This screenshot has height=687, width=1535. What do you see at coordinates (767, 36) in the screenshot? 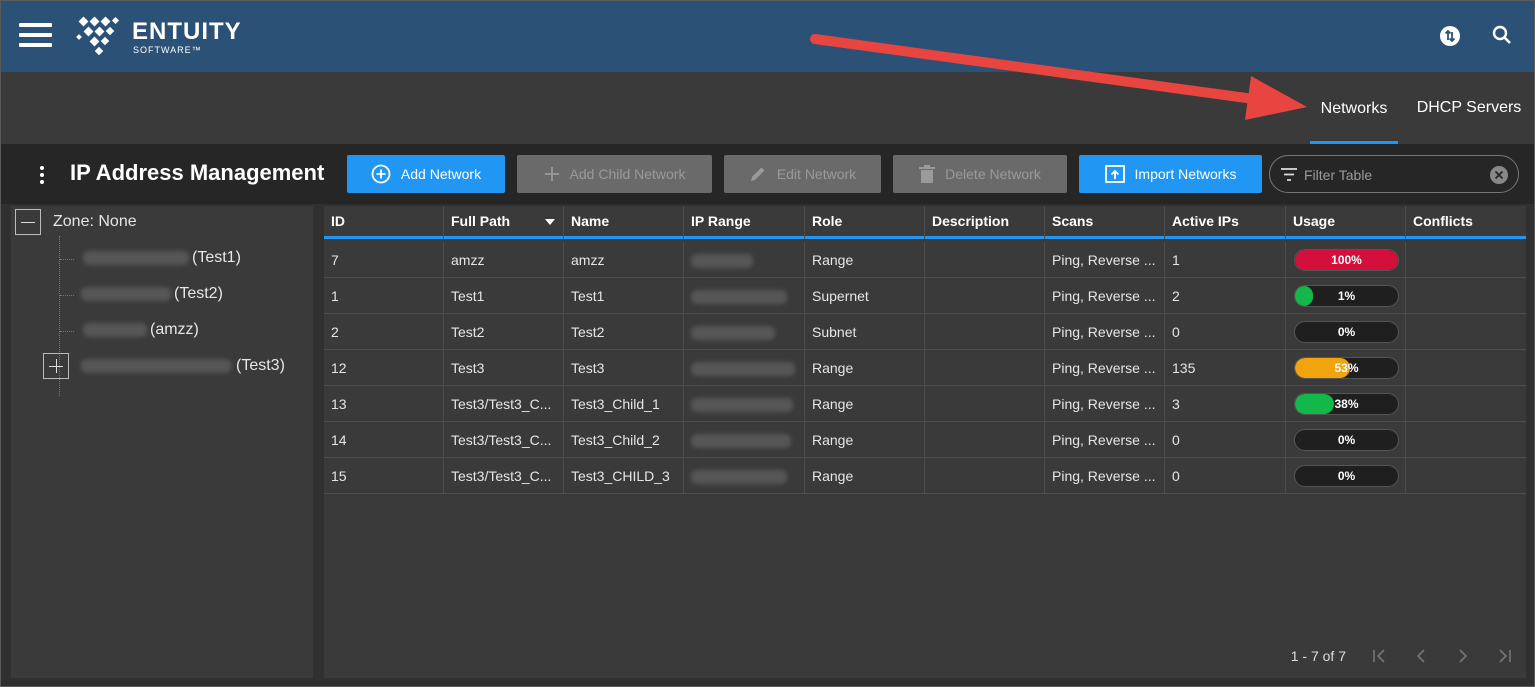
I see `top-app-bar: ENTUITY SOFTWARE™` at bounding box center [767, 36].